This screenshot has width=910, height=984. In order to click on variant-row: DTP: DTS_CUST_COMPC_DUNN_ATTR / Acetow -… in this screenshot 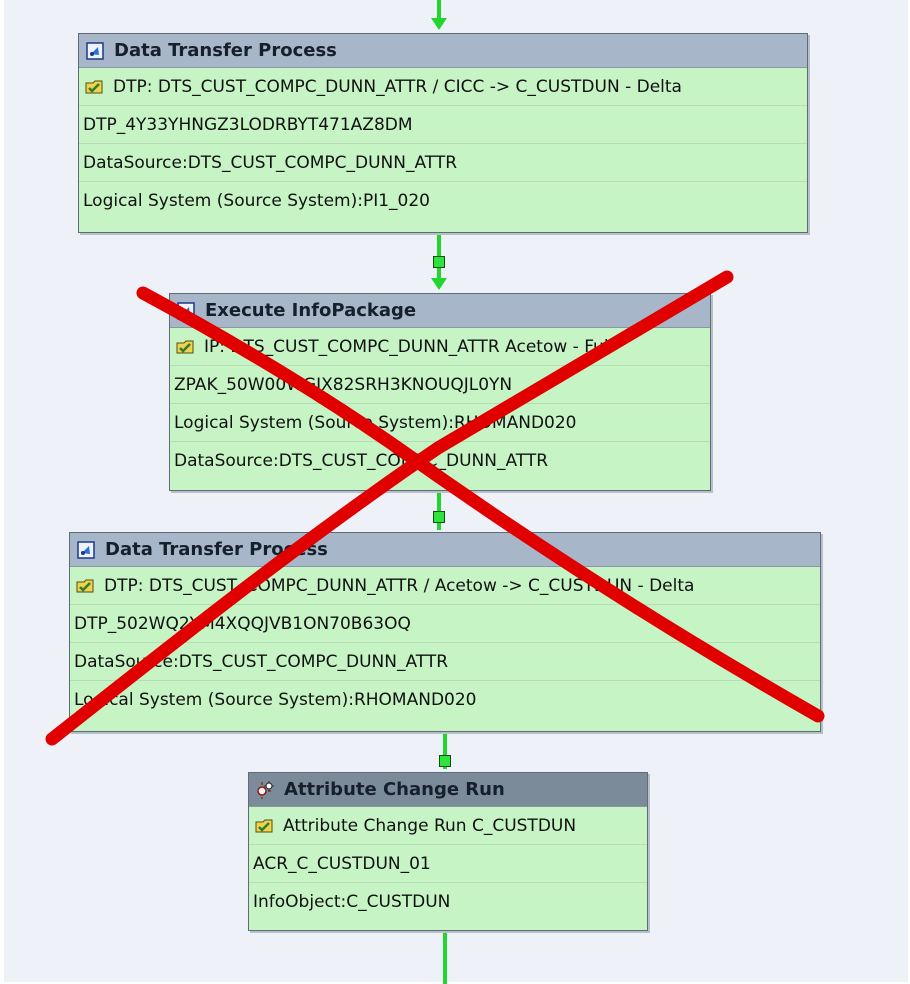, I will do `click(445, 586)`.